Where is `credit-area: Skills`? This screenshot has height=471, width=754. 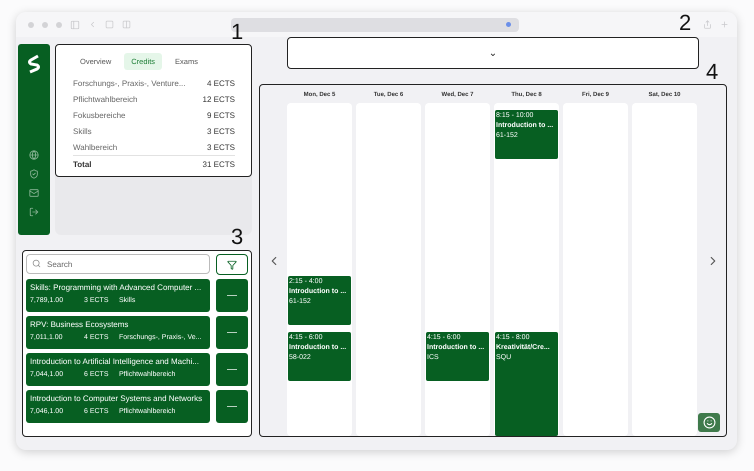 credit-area: Skills is located at coordinates (82, 131).